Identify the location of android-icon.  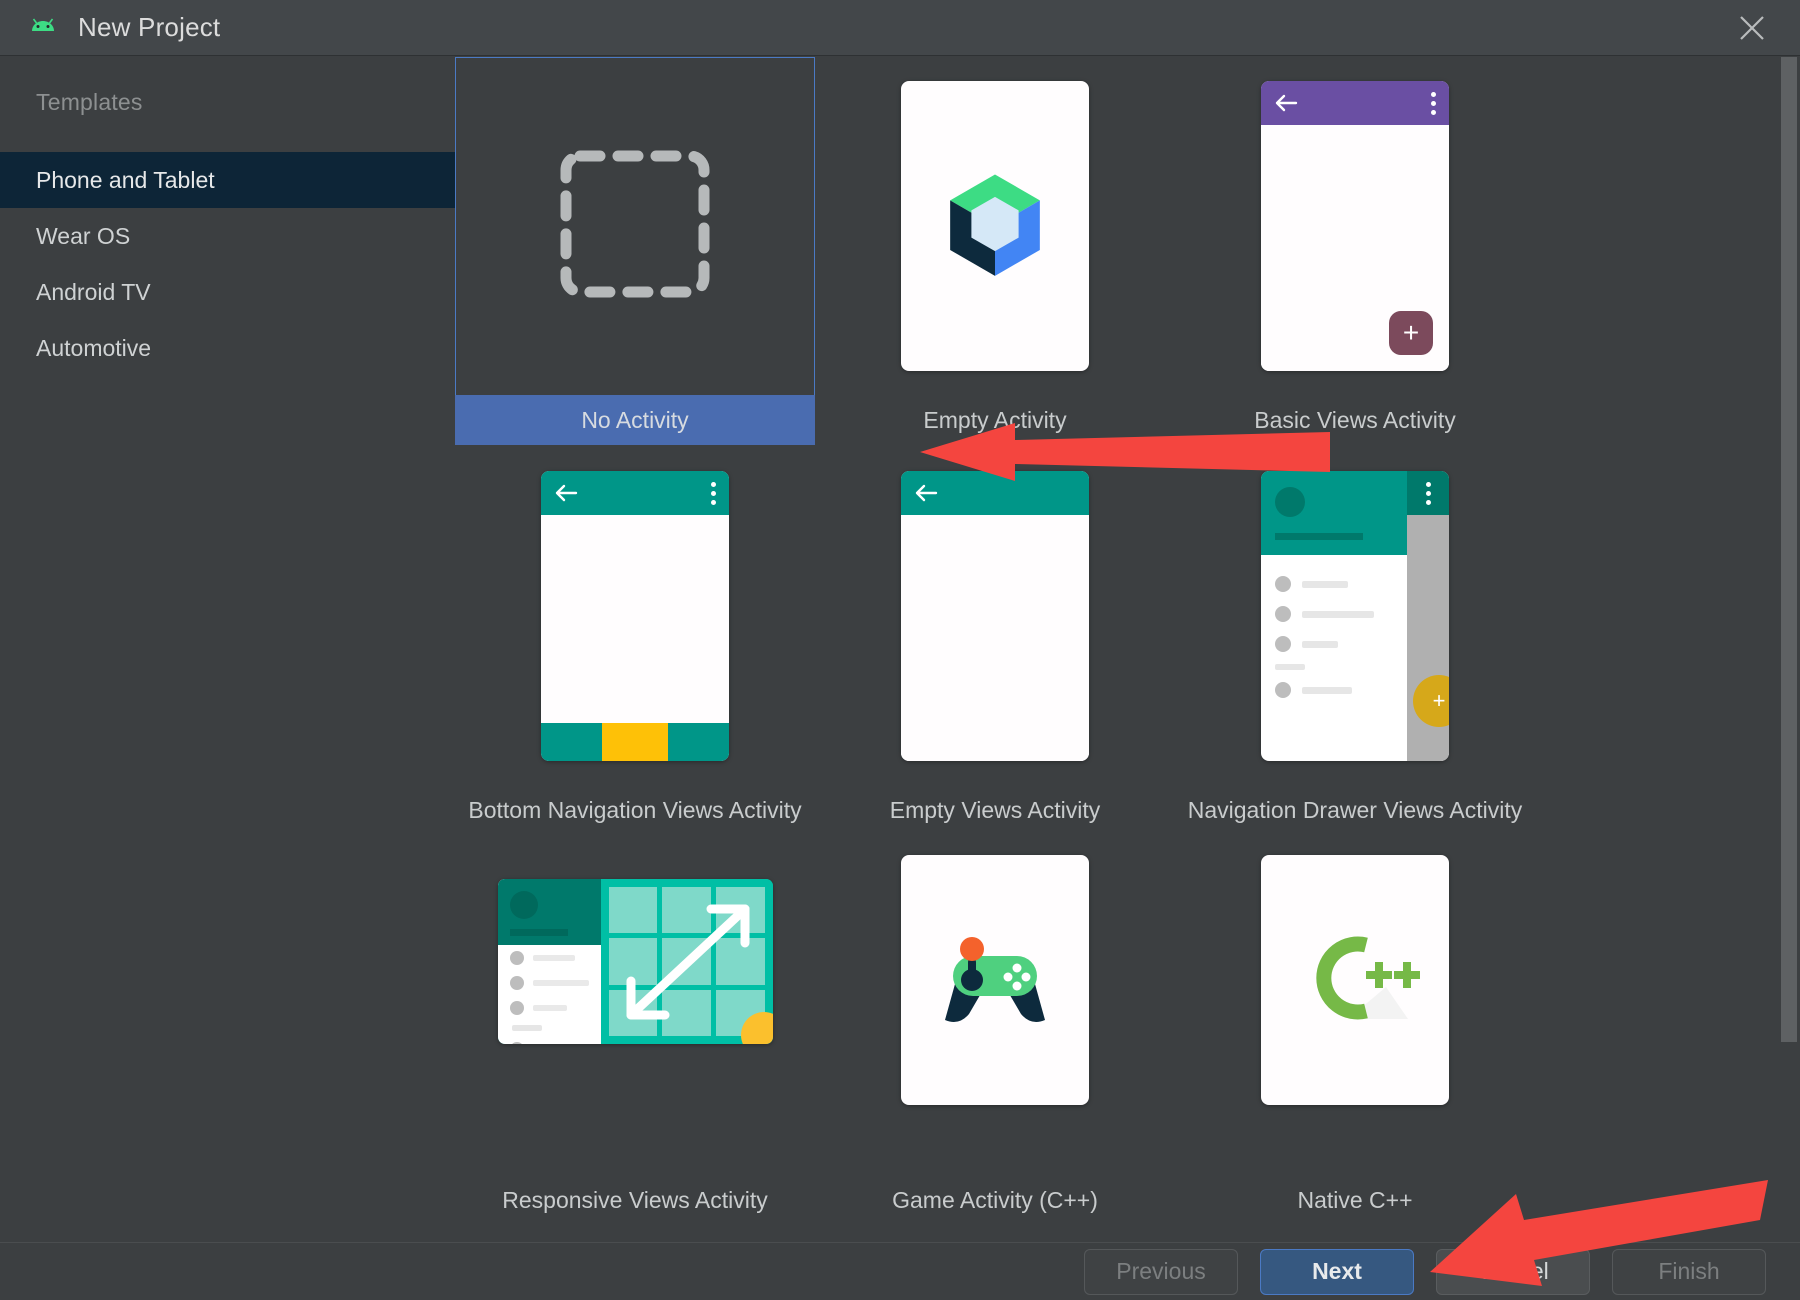
(43, 28).